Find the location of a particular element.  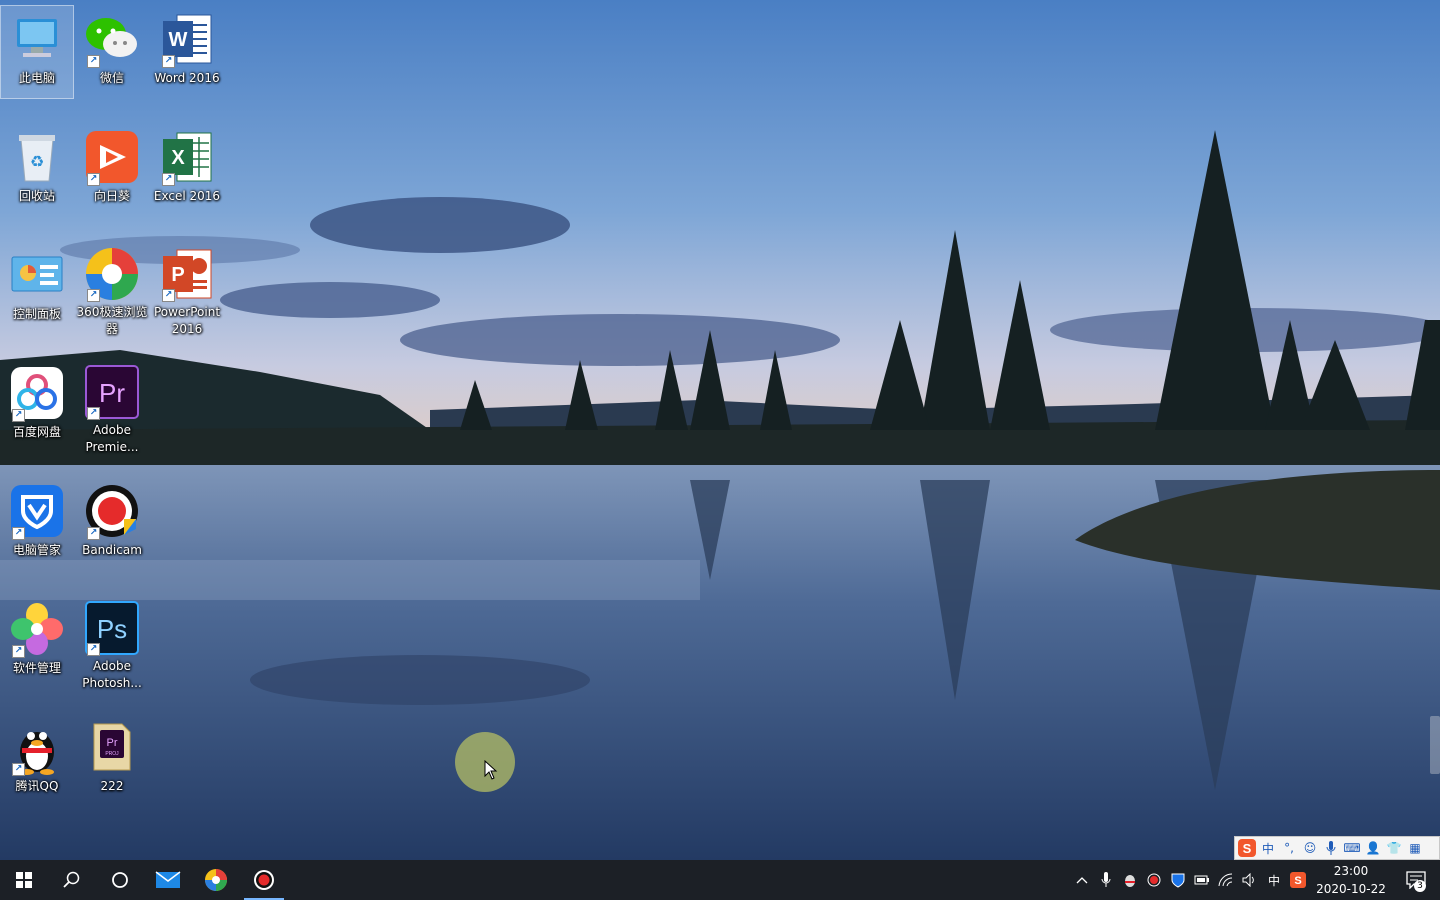

desktop-icon-this-pc: 此电脑 is located at coordinates (37, 52).